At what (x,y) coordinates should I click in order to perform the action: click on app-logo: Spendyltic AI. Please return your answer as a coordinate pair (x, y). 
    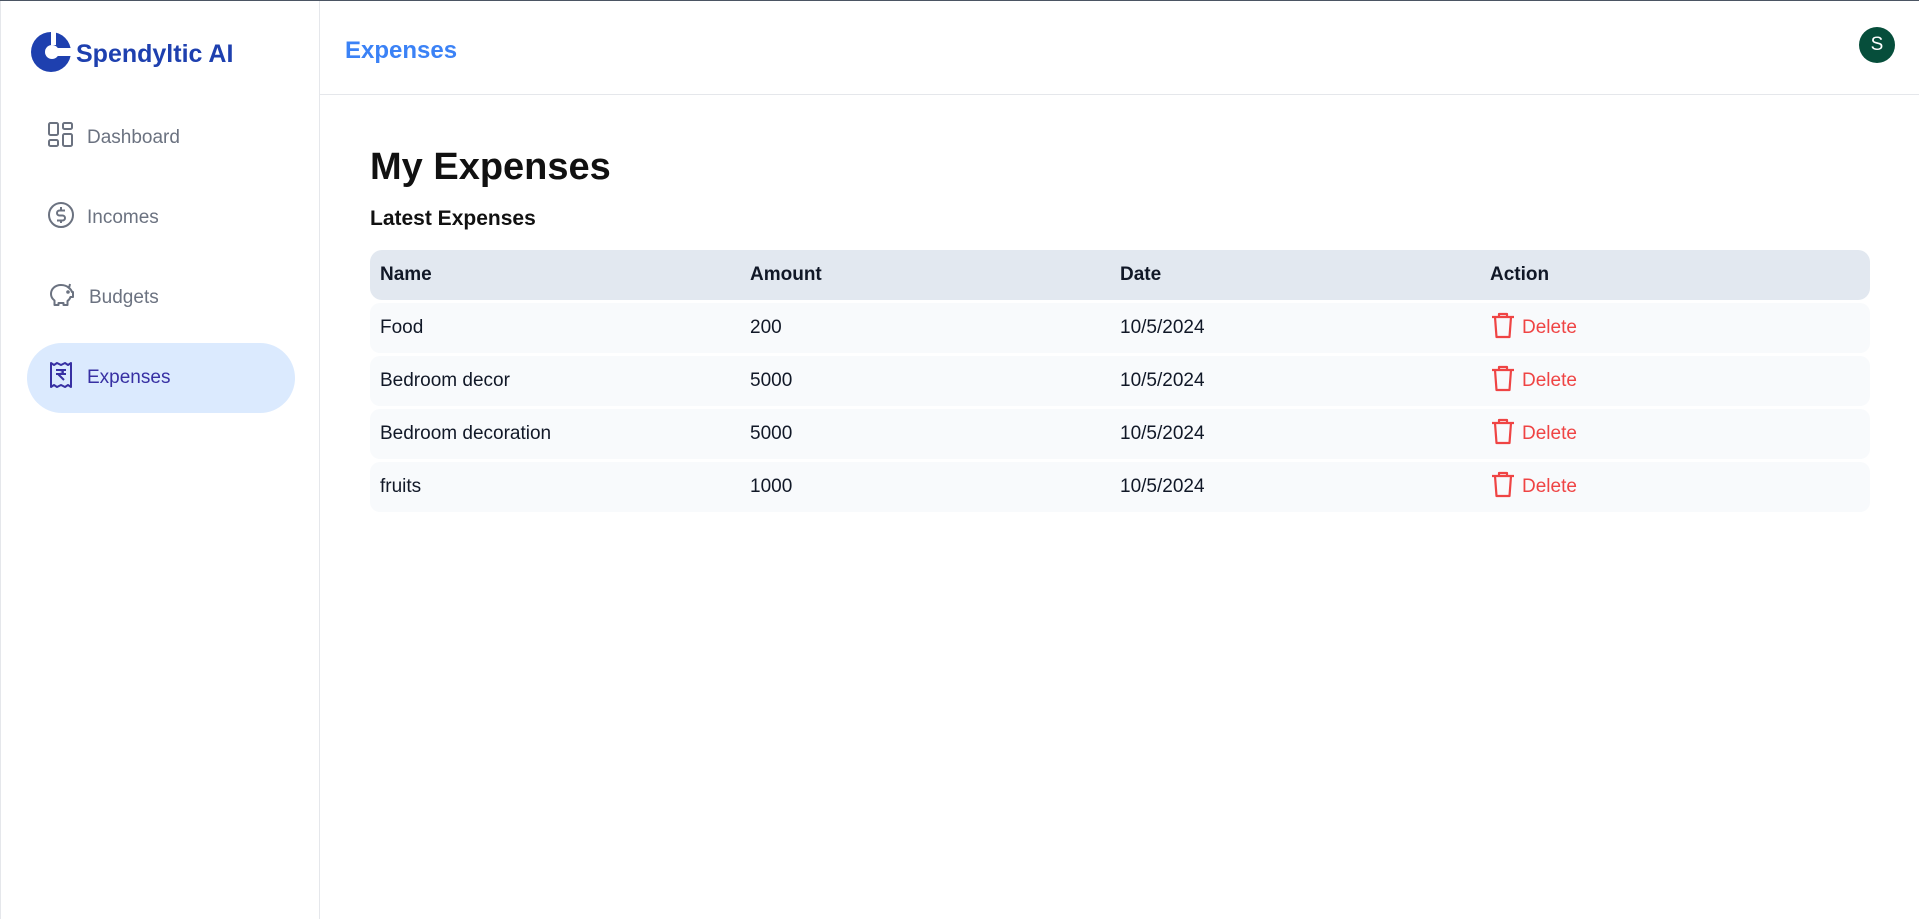
    Looking at the image, I should click on (131, 54).